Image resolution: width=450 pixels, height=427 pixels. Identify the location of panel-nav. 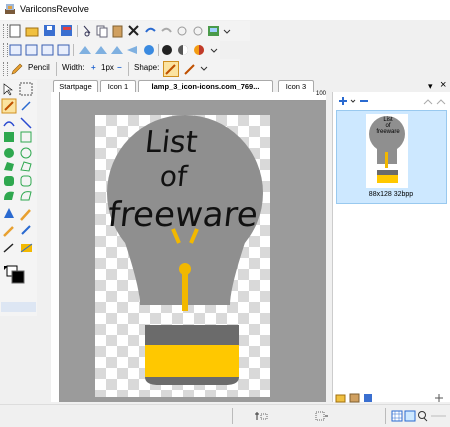
(434, 102).